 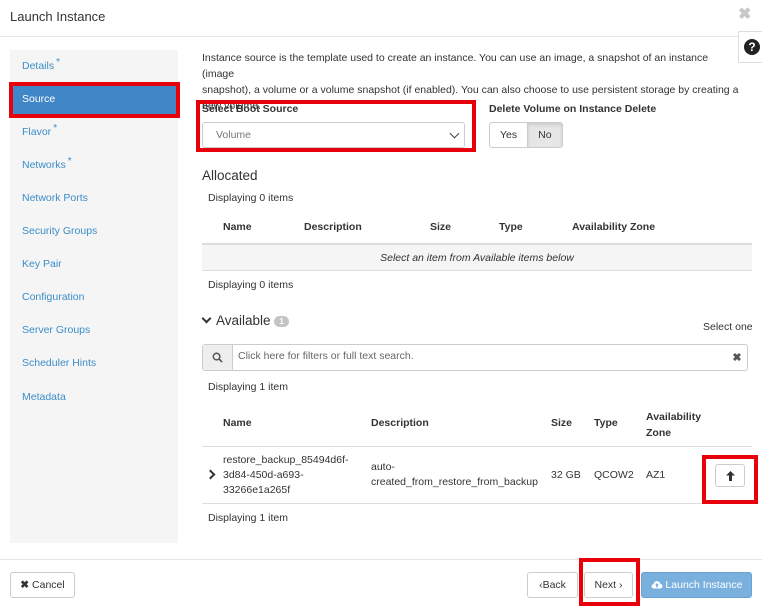 What do you see at coordinates (237, 423) in the screenshot?
I see `available-col-name: Name` at bounding box center [237, 423].